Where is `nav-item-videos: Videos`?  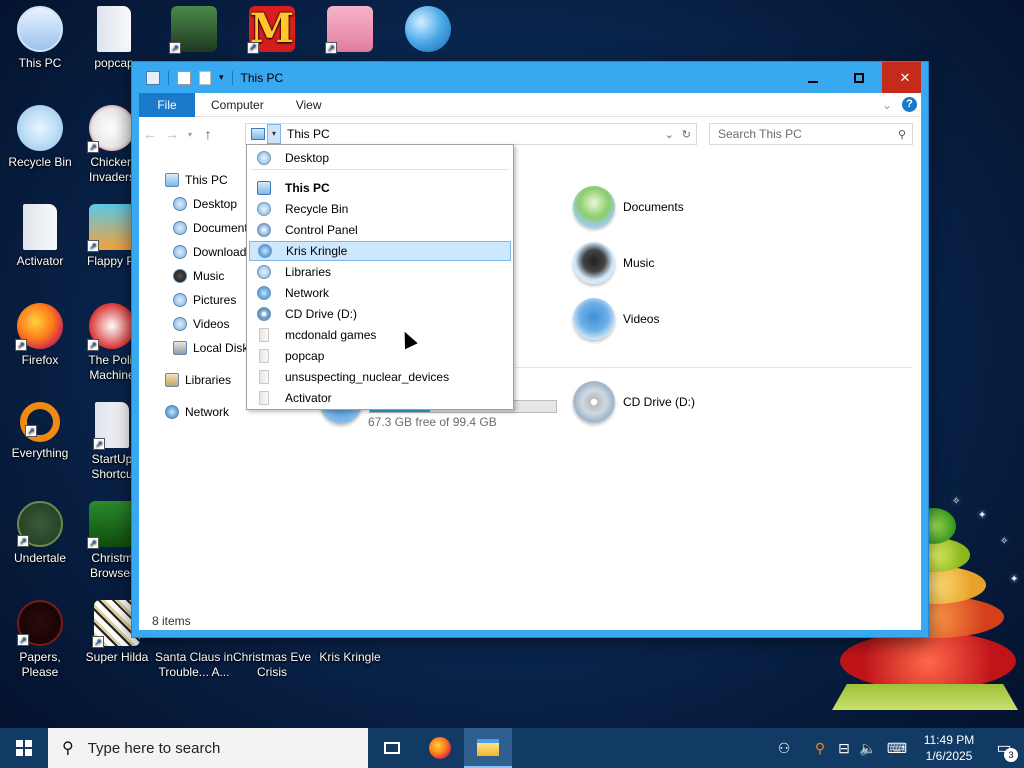 nav-item-videos: Videos is located at coordinates (201, 324).